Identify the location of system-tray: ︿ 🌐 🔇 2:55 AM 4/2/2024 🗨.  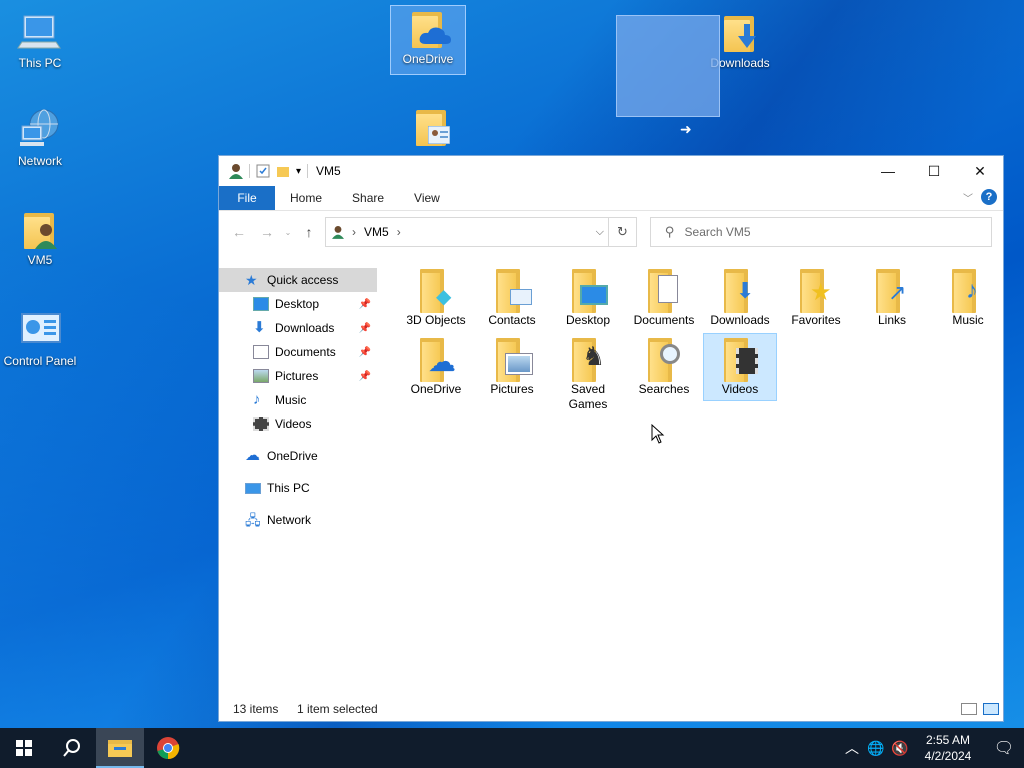
(932, 748).